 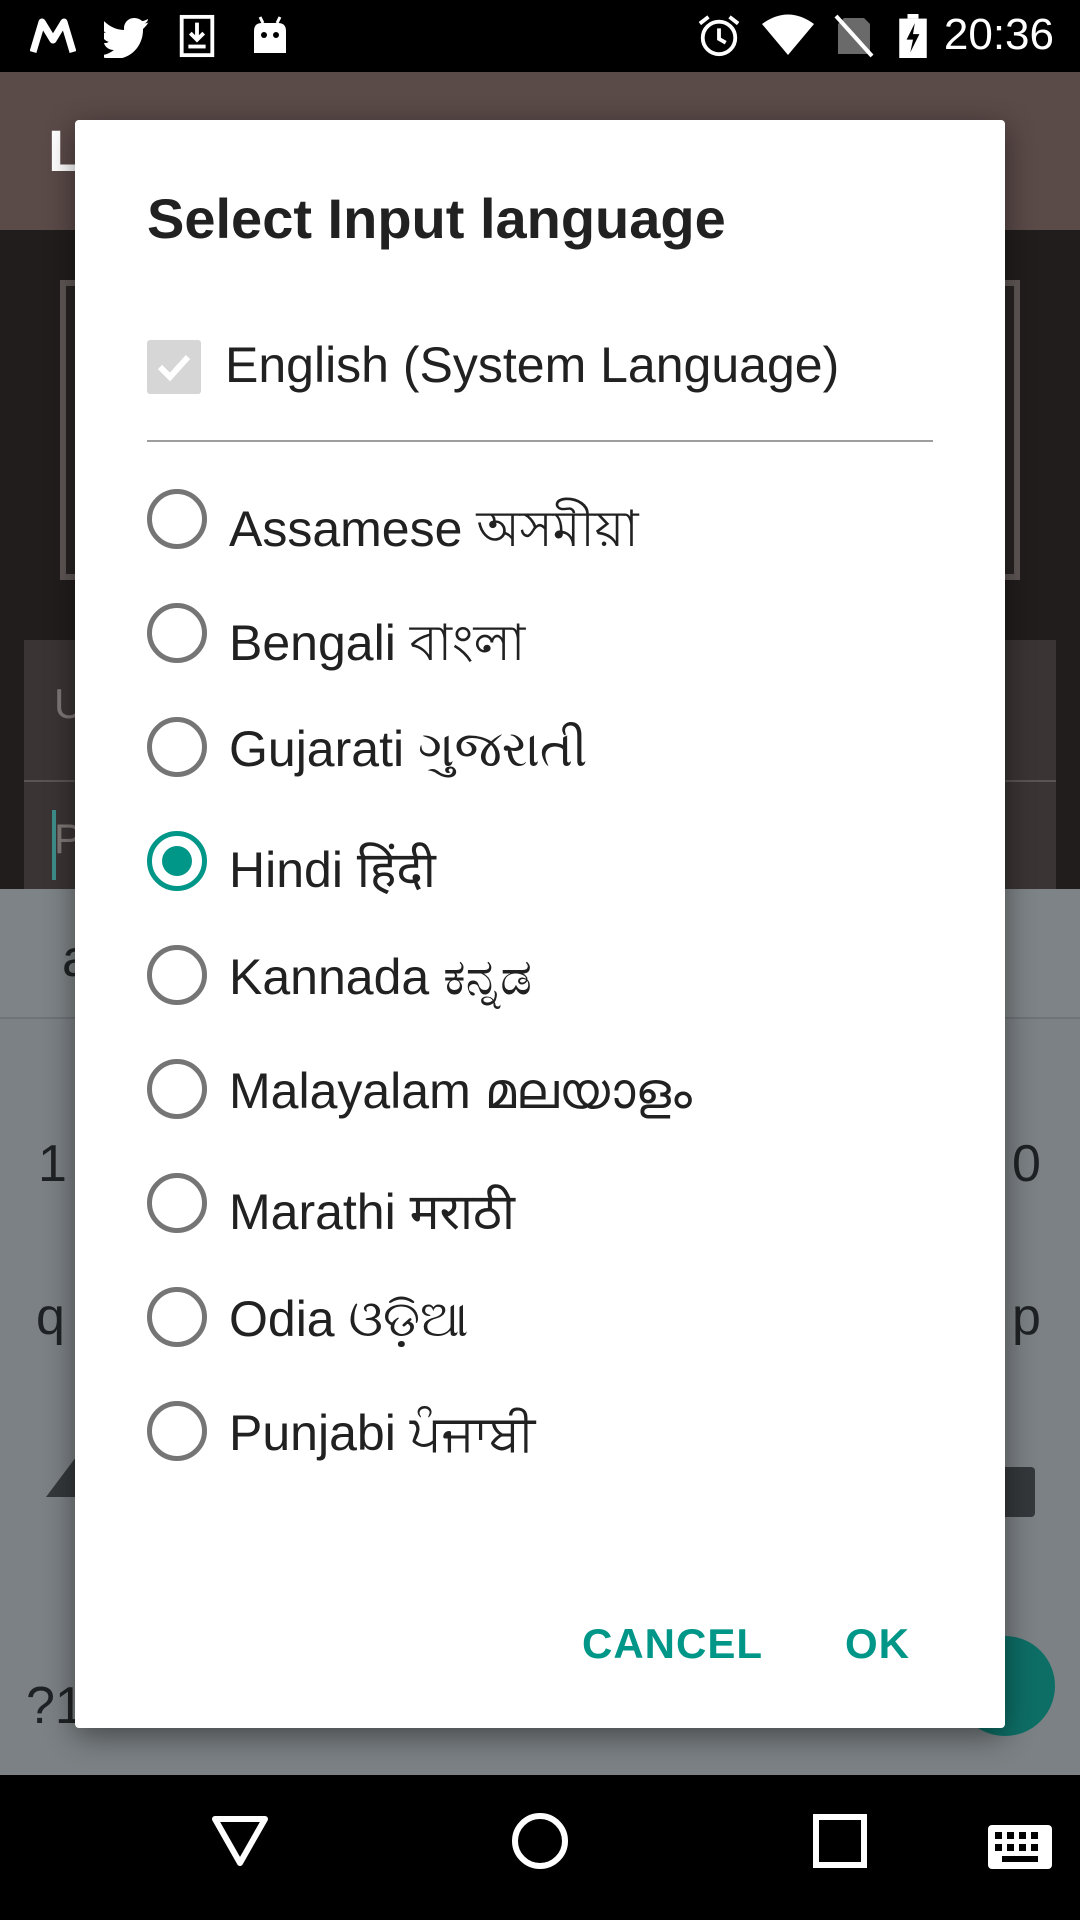 What do you see at coordinates (532, 365) in the screenshot?
I see `system-language-label: English (System Language)` at bounding box center [532, 365].